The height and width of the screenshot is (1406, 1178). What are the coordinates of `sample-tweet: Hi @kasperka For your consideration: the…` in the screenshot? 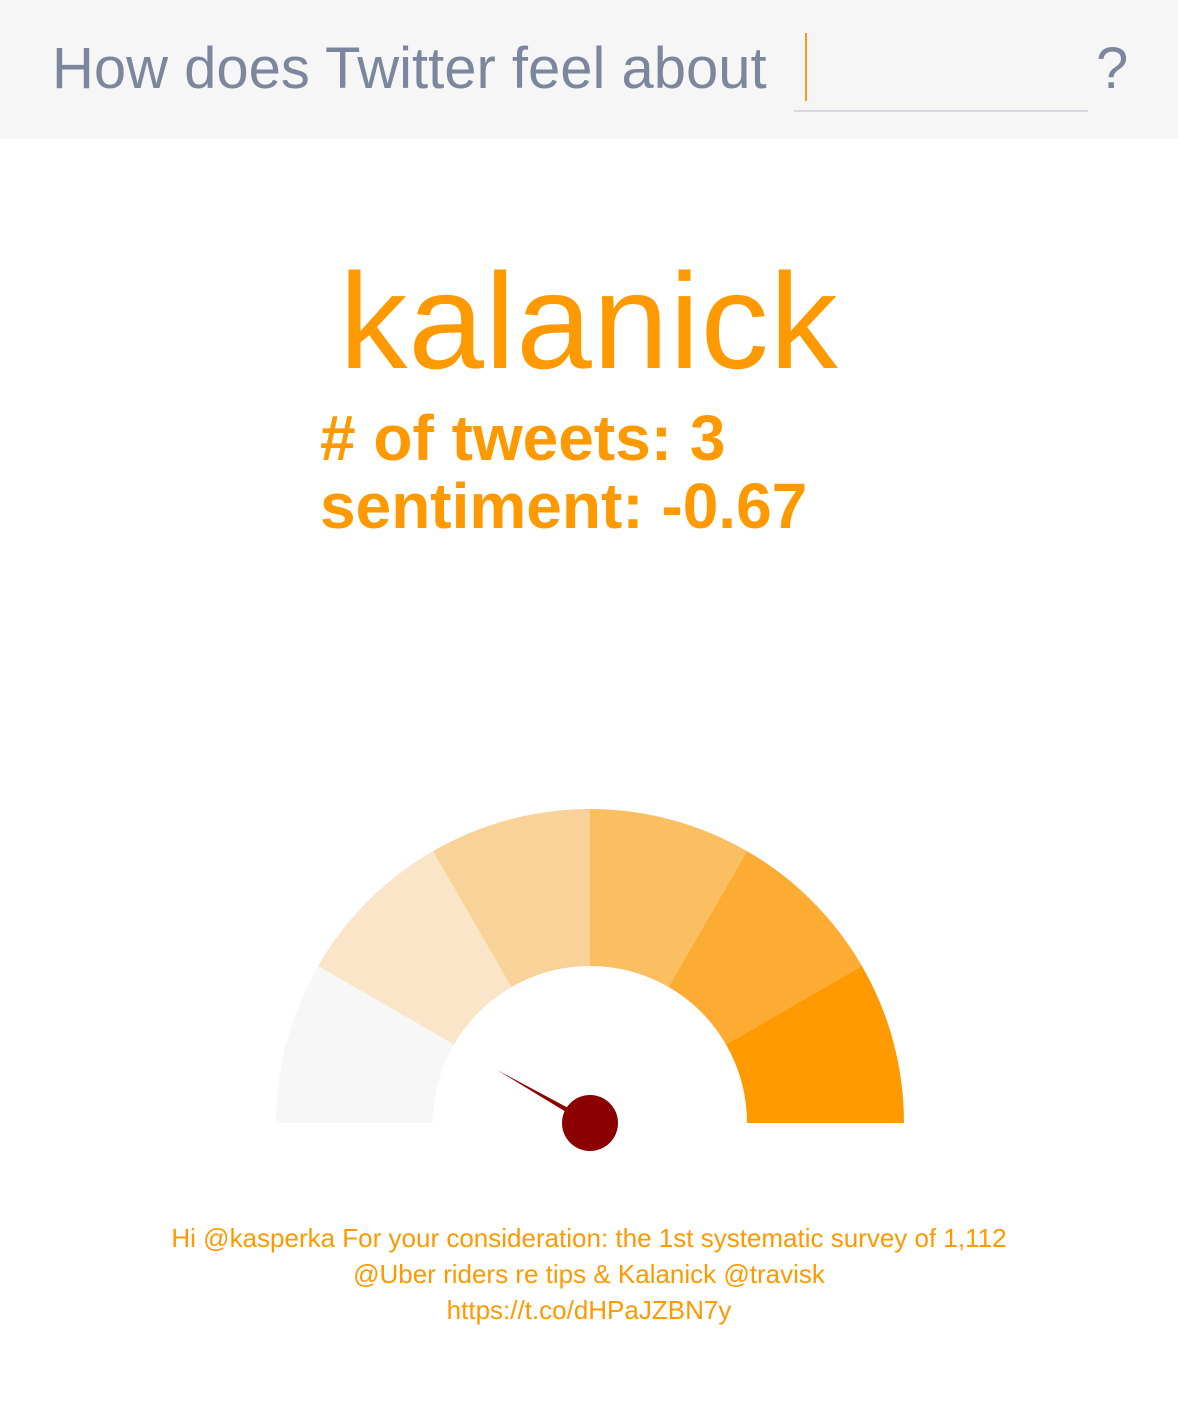 It's located at (589, 1274).